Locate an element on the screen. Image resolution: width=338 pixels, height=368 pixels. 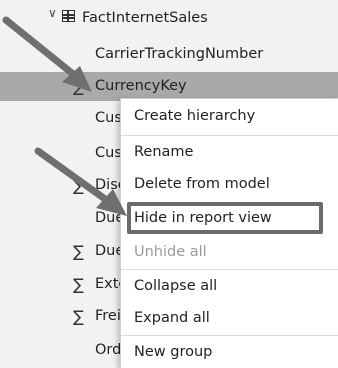
field-label: Ord is located at coordinates (108, 350).